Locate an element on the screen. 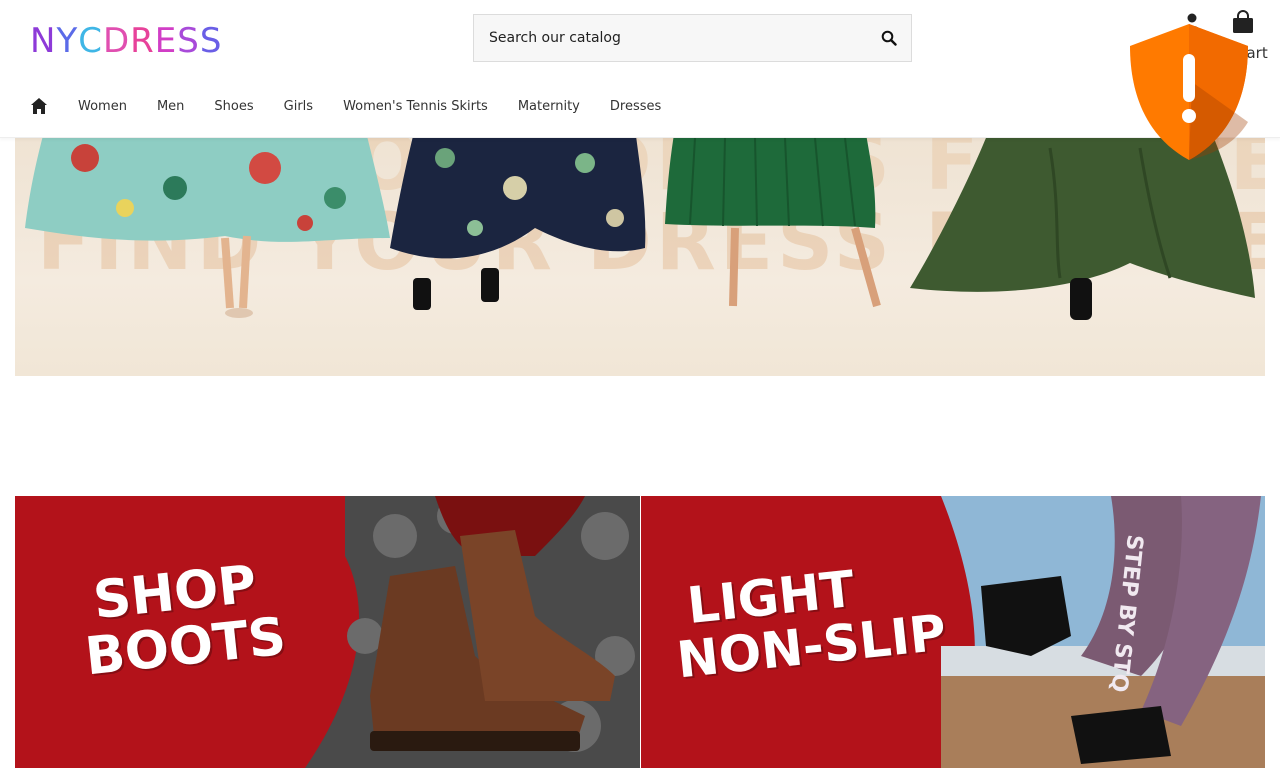 This screenshot has height=768, width=1280. nav-item-shoes: Shoes is located at coordinates (233, 106).